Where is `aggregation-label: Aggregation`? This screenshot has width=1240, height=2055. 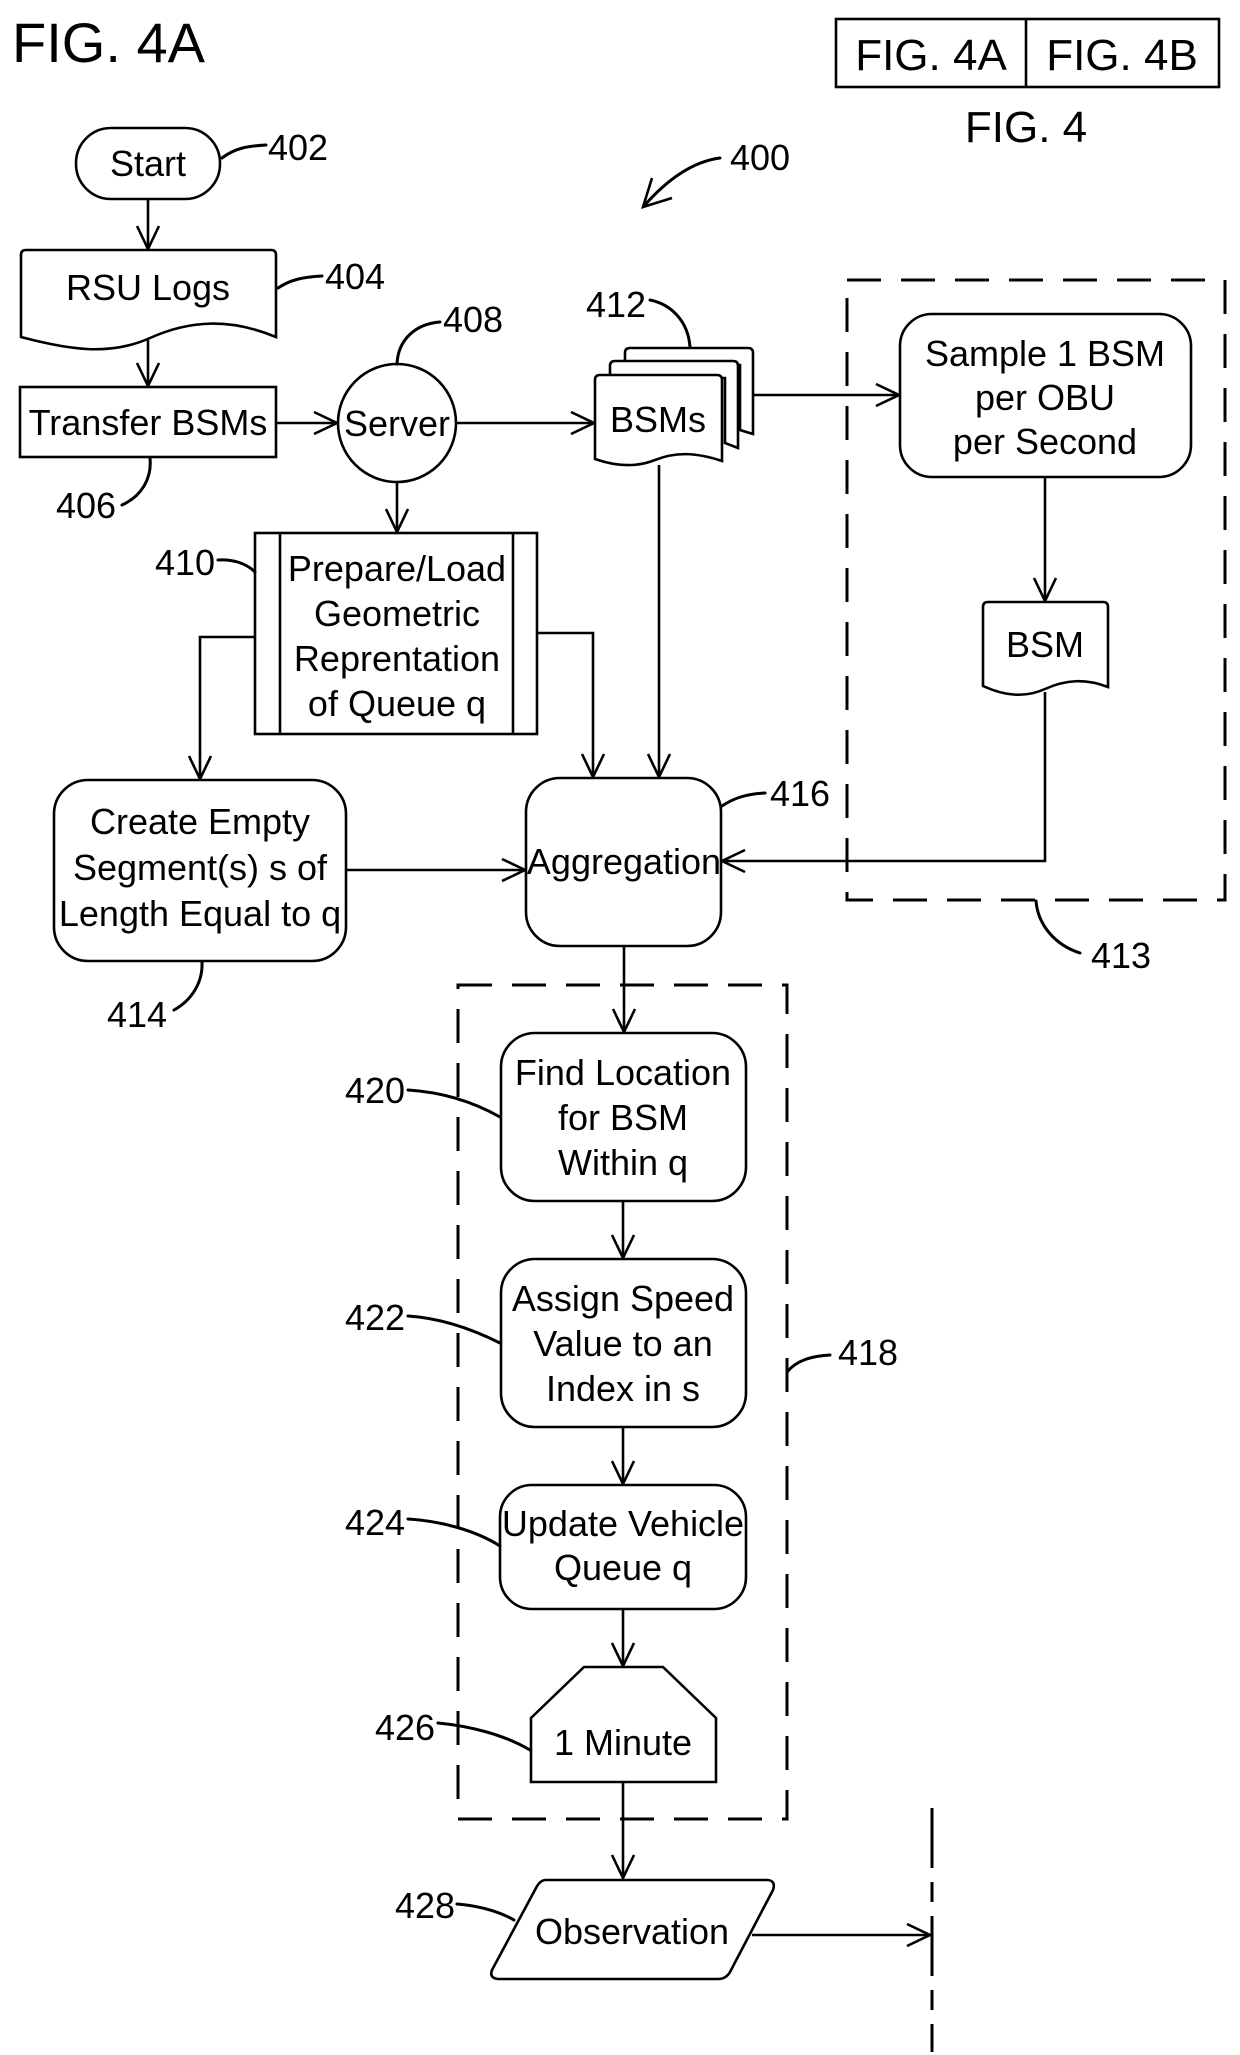
aggregation-label: Aggregation is located at coordinates (624, 861).